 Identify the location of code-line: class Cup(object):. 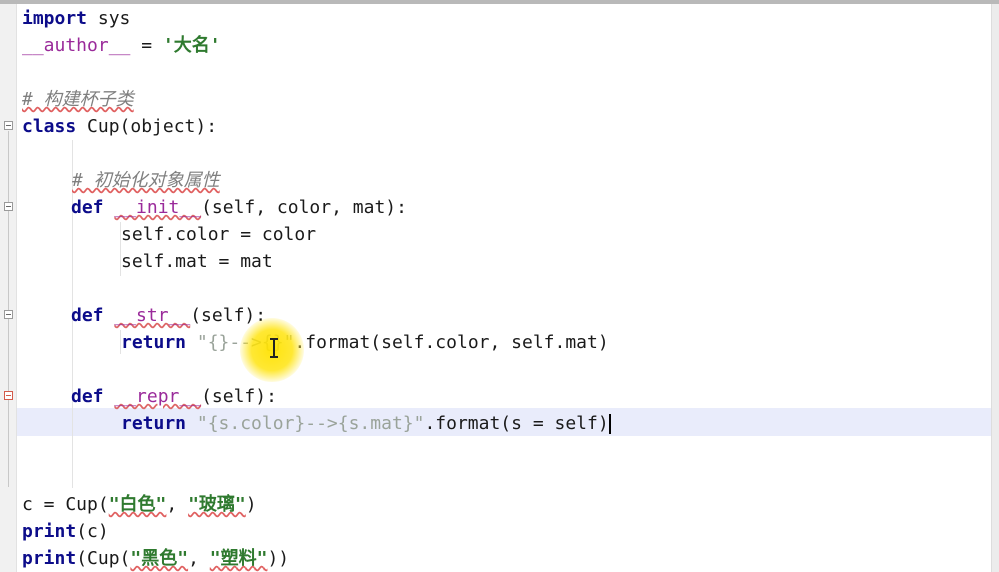
(119, 126).